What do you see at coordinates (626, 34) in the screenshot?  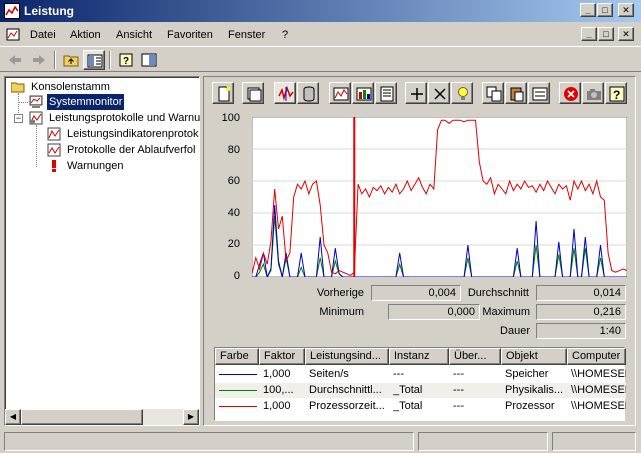 I see `child-close-button: ✕` at bounding box center [626, 34].